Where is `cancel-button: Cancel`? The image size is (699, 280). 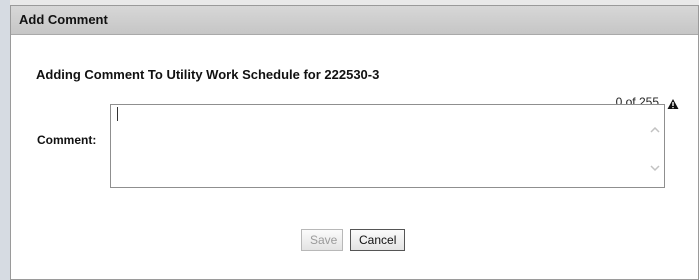 cancel-button: Cancel is located at coordinates (377, 240).